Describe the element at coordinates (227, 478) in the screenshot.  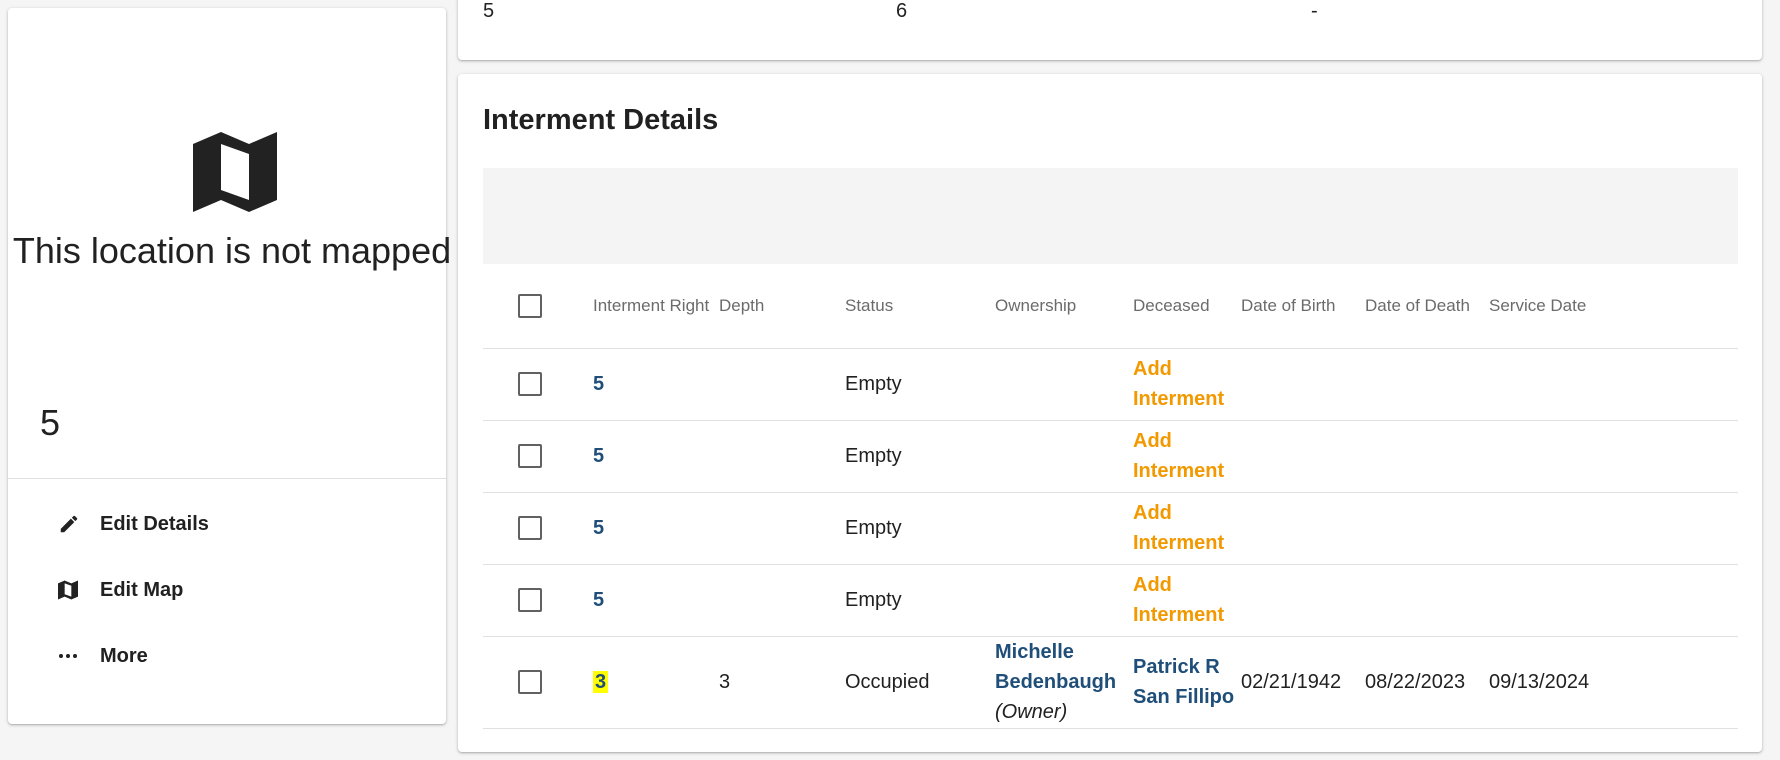
I see `divider` at that location.